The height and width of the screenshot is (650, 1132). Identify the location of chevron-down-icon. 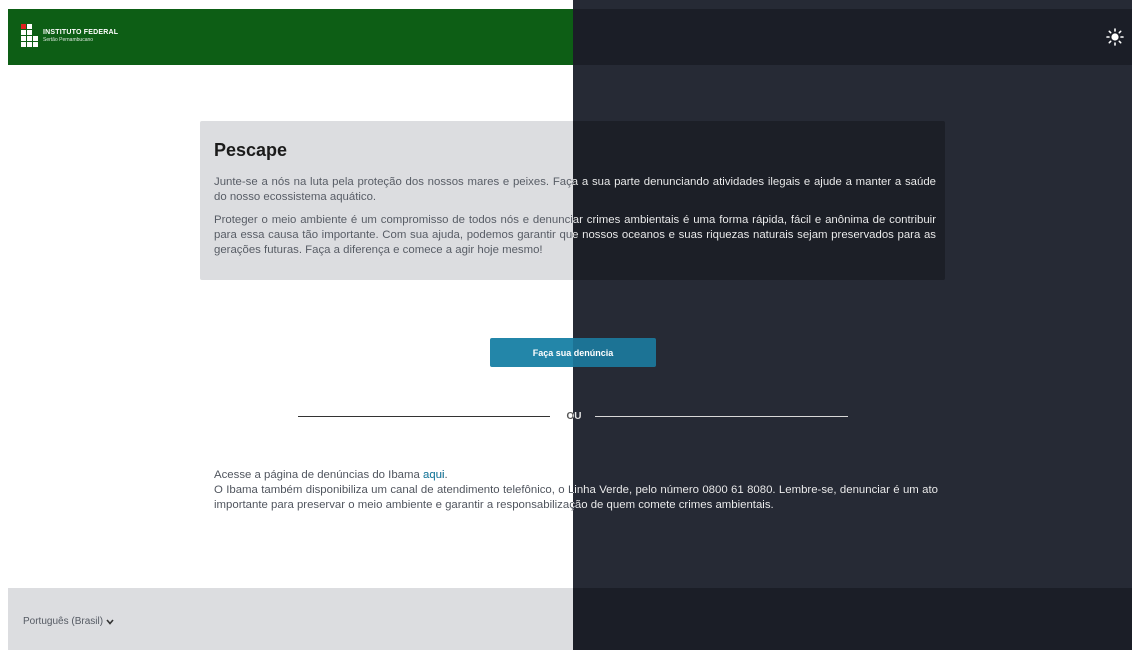
(110, 621).